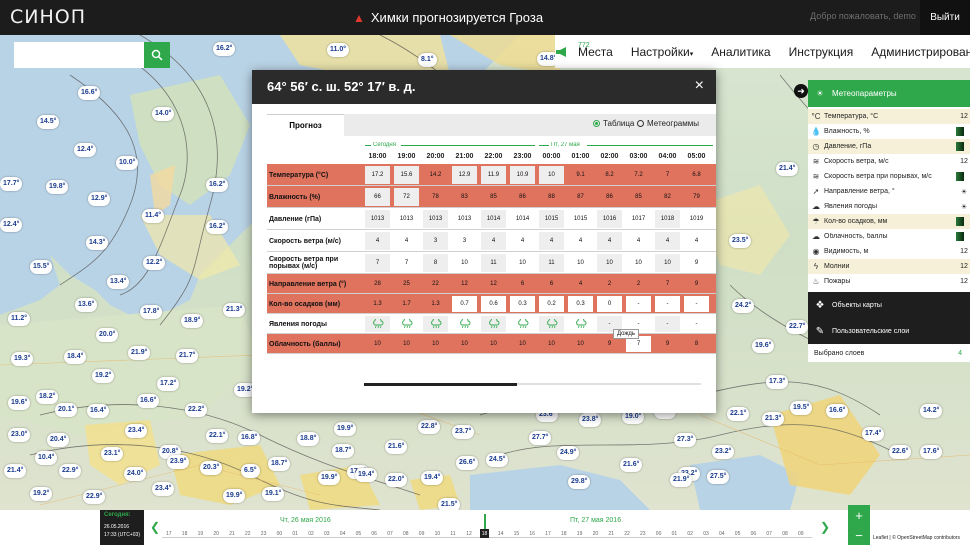  I want to click on temperature-label: 22.2°, so click(196, 410).